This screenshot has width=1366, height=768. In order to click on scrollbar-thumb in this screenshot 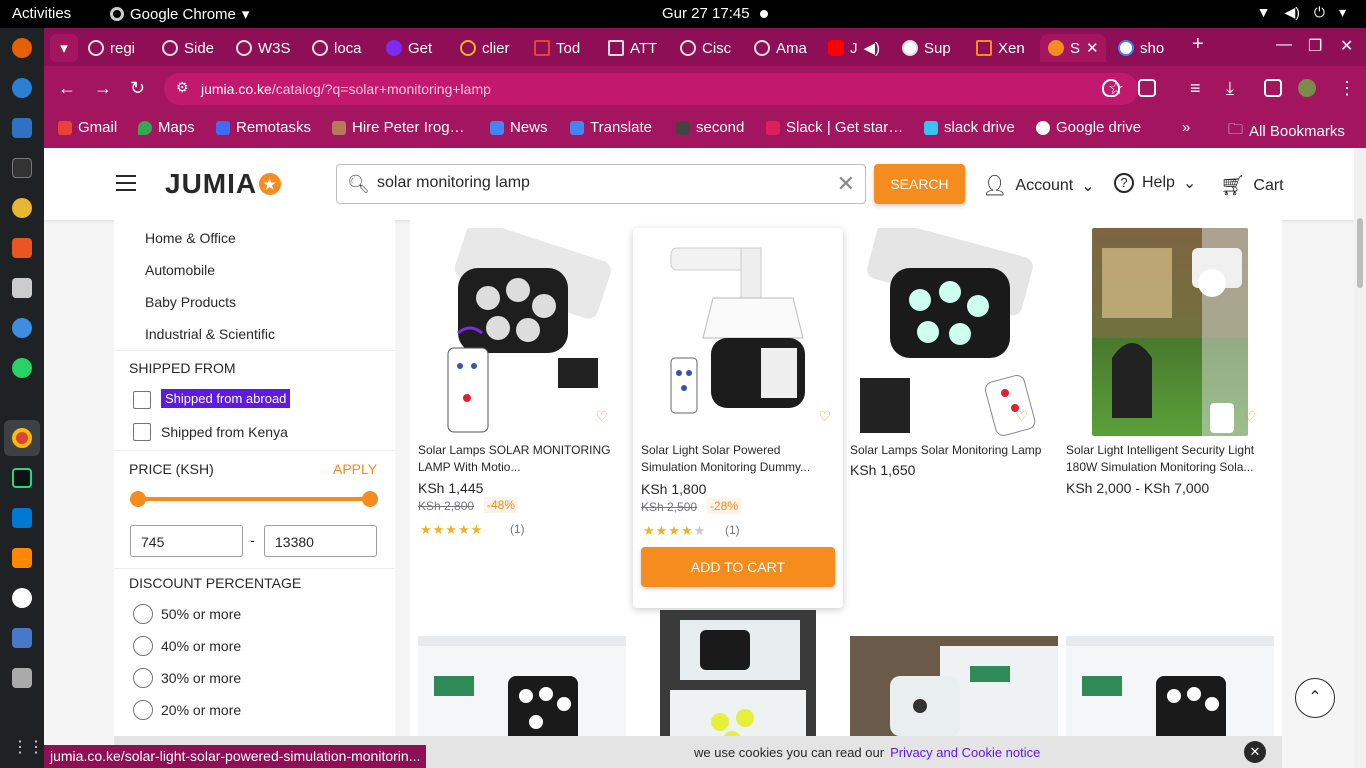, I will do `click(1360, 253)`.